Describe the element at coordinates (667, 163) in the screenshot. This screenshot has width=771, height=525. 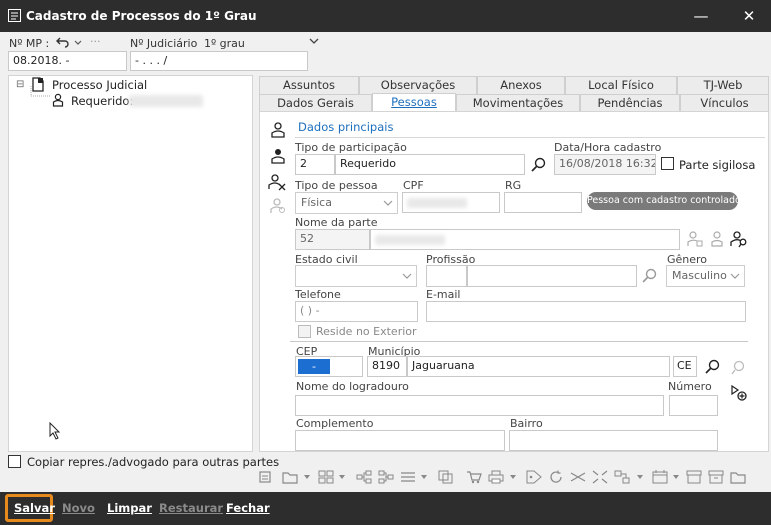
I see `parte-sigilosa-checkbox` at that location.